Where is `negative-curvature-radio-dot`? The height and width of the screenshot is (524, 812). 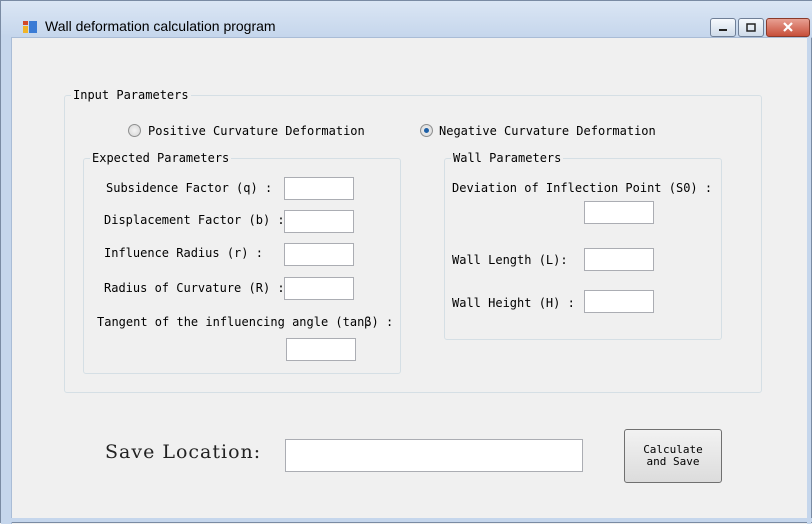
negative-curvature-radio-dot is located at coordinates (426, 130).